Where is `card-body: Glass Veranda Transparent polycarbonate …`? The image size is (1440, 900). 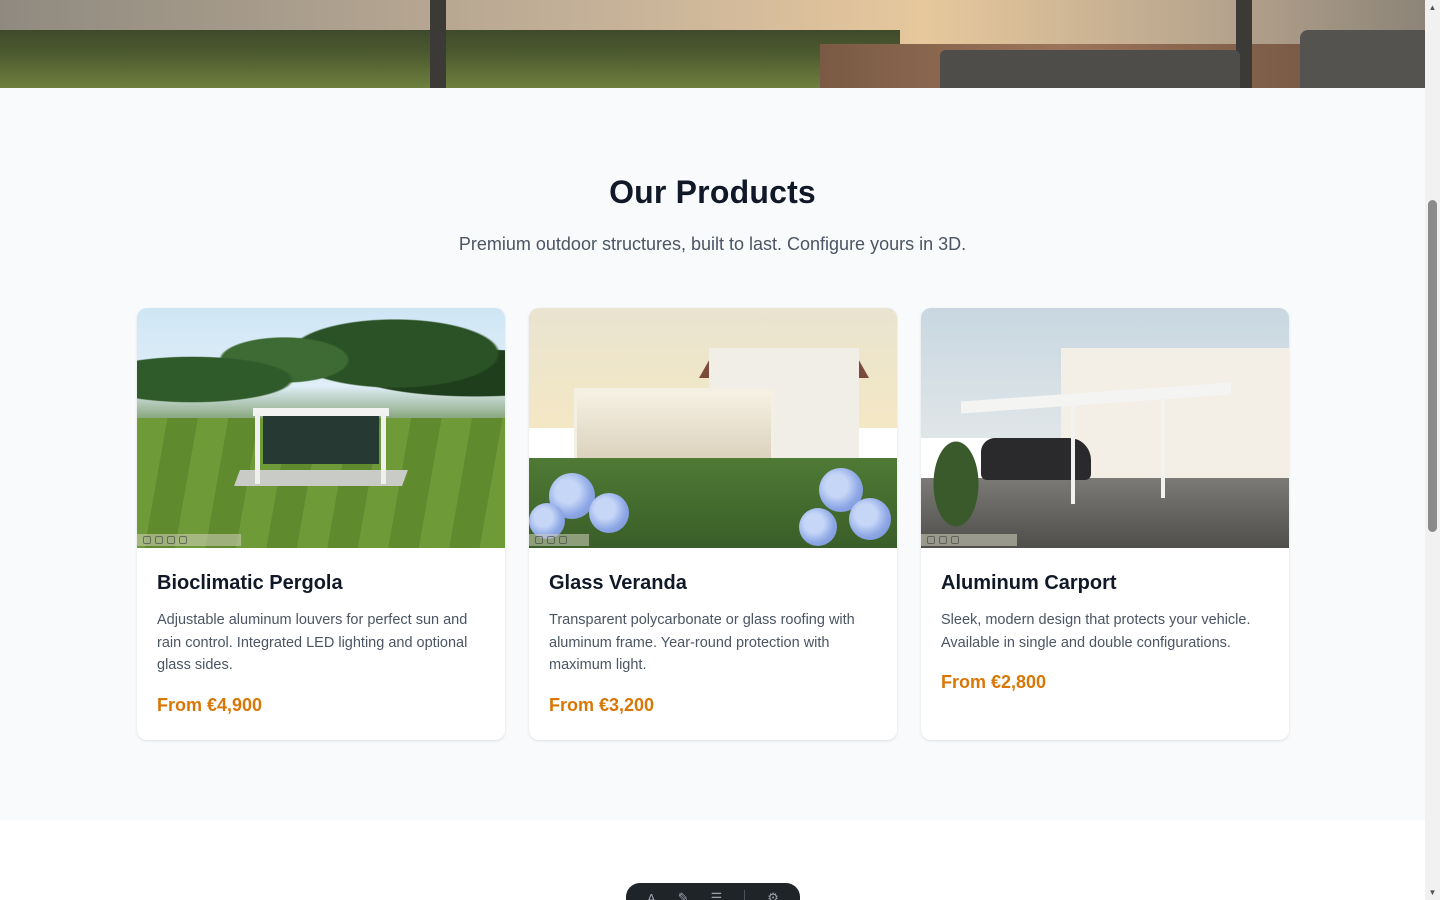
card-body: Glass Veranda Transparent polycarbonate … is located at coordinates (714, 644).